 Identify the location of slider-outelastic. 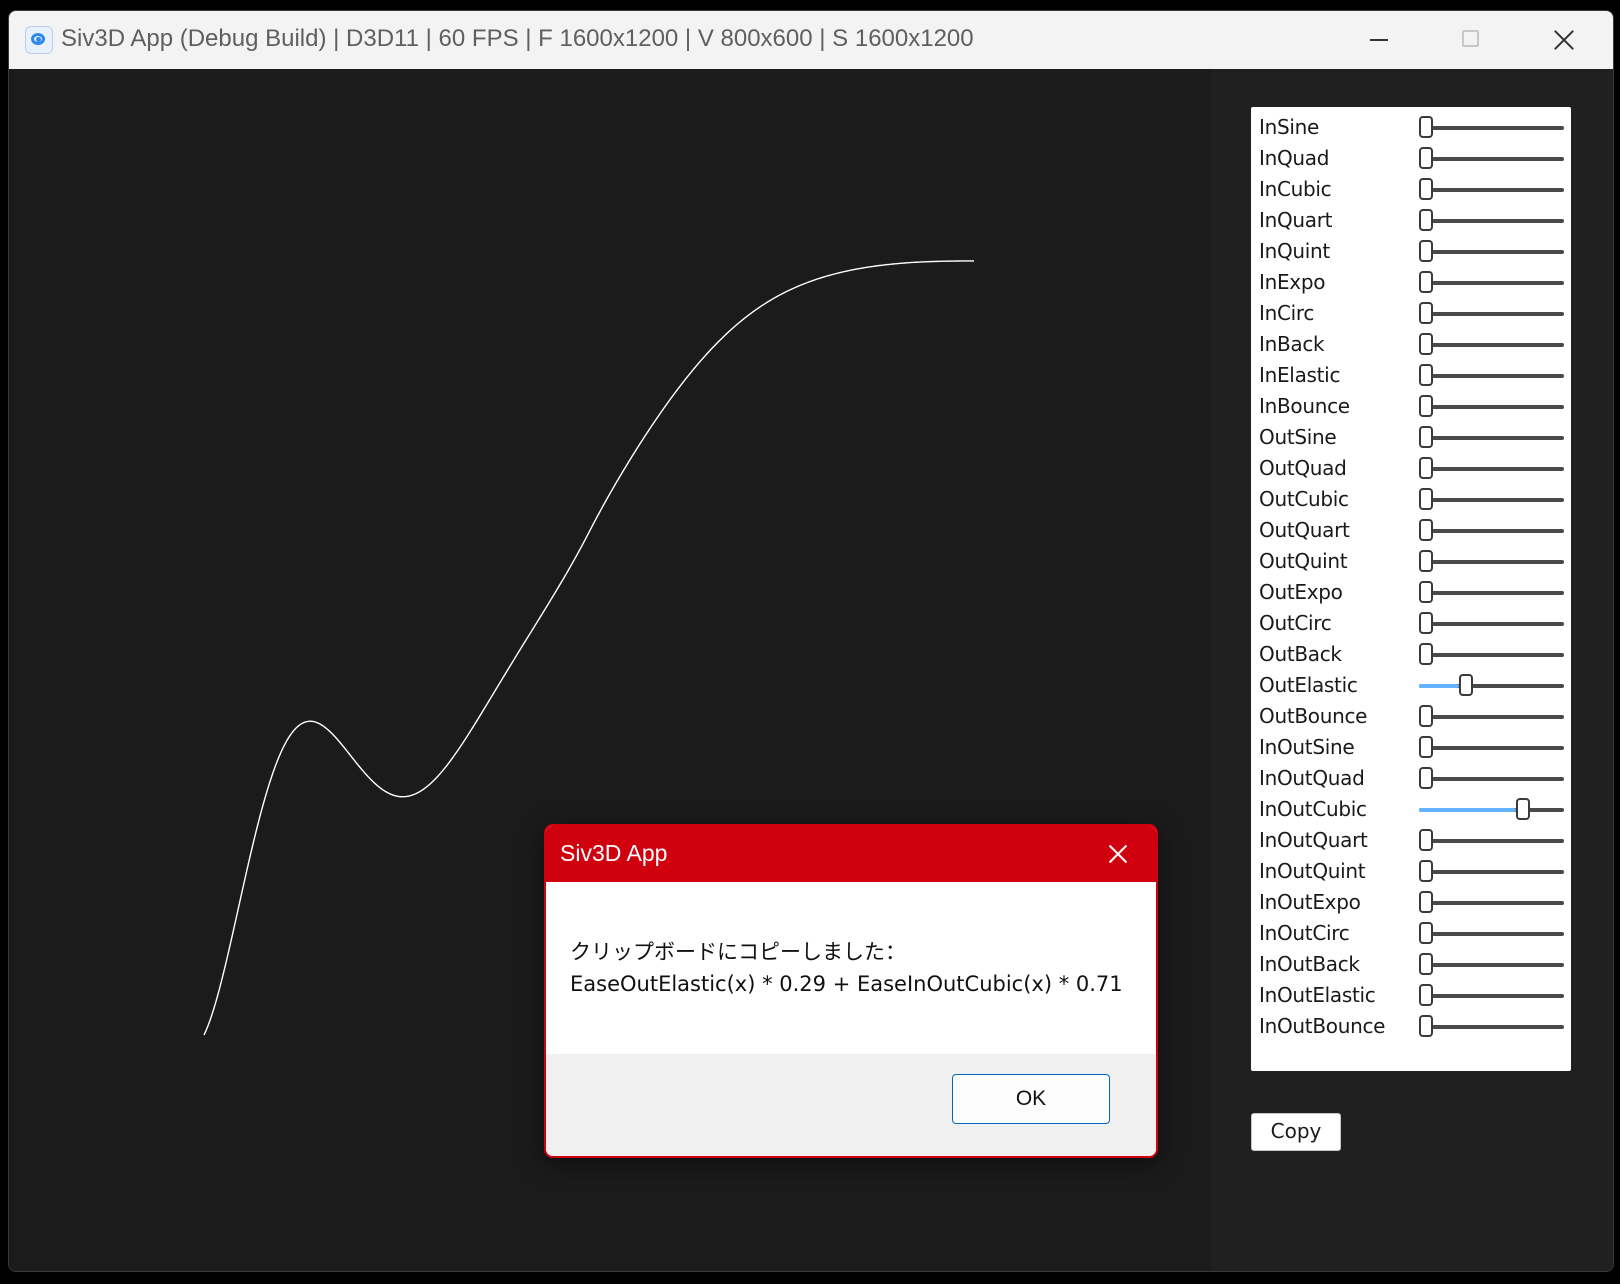
(1491, 685).